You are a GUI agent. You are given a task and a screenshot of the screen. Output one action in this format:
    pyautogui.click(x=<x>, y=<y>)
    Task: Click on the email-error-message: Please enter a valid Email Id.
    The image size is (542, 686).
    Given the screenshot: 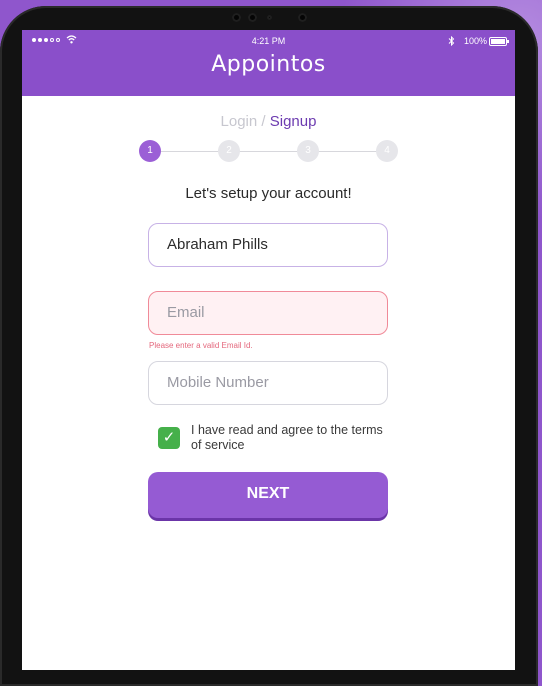 What is the action you would take?
    pyautogui.click(x=201, y=345)
    